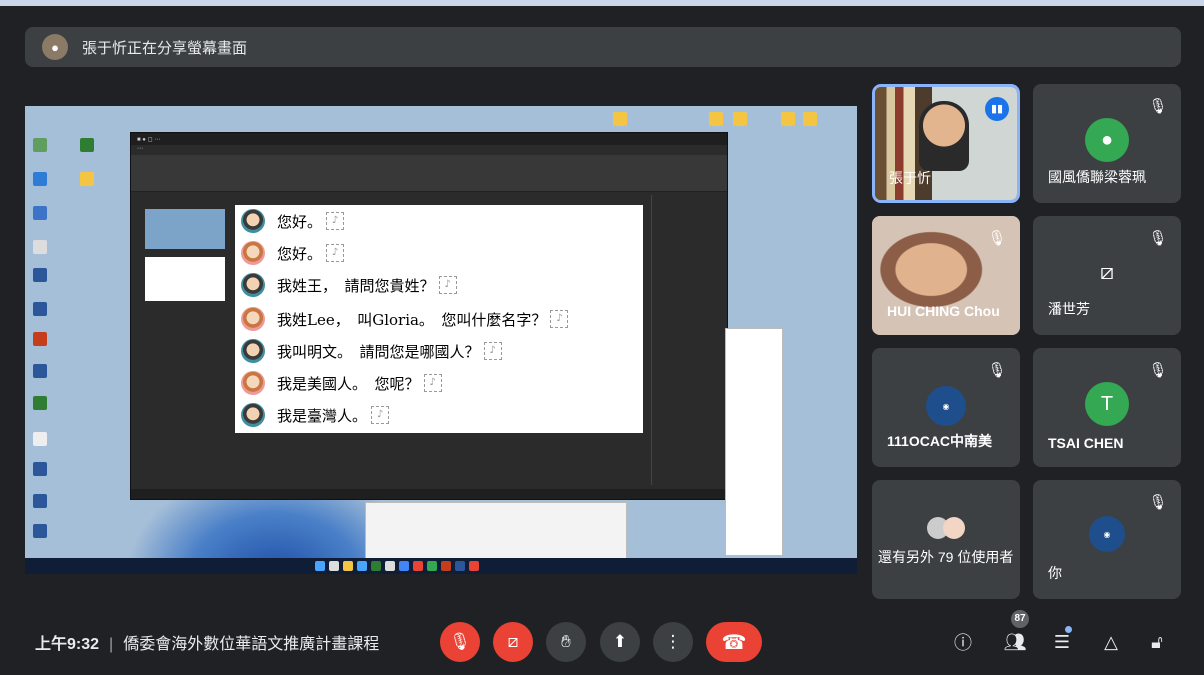  I want to click on people-button: 👥︎, so click(1015, 642).